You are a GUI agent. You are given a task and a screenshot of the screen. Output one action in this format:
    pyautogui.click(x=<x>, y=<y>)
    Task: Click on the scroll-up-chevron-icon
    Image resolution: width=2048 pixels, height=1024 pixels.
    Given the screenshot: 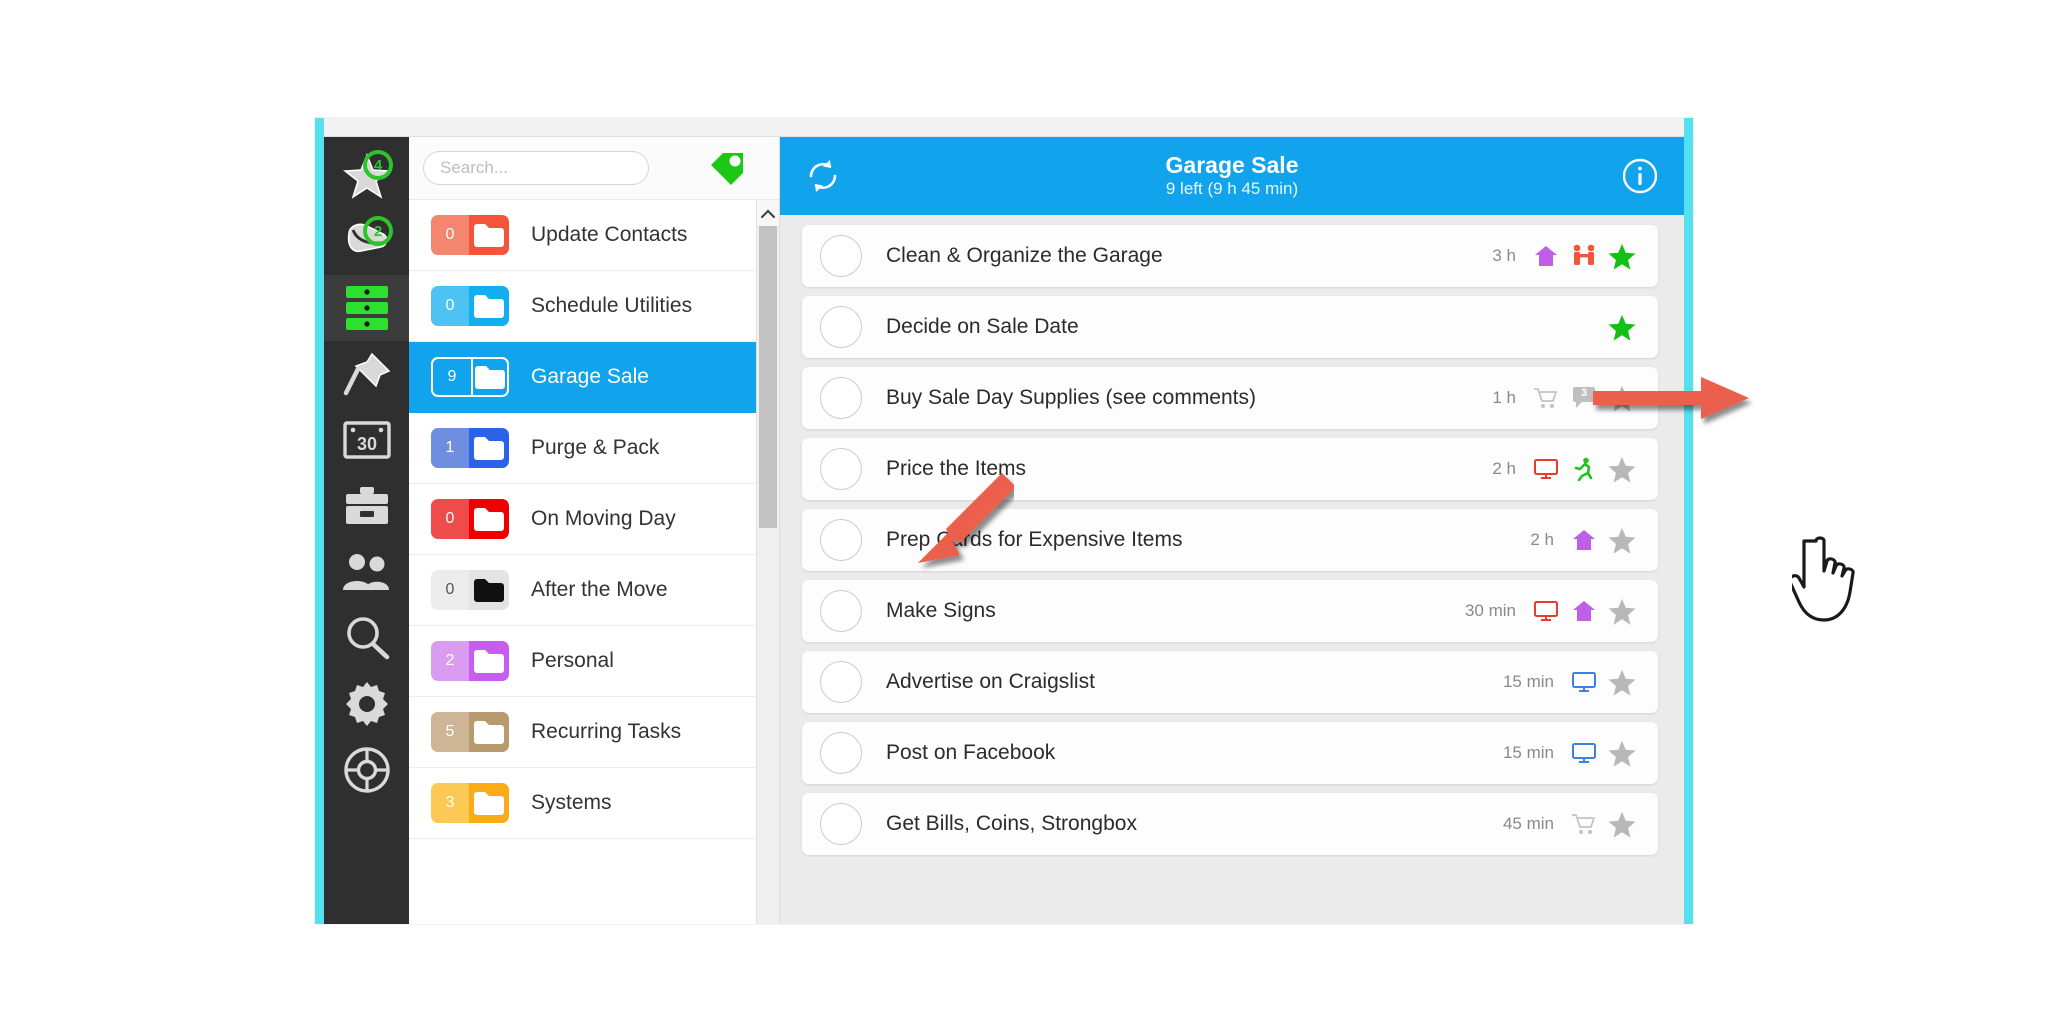 What is the action you would take?
    pyautogui.click(x=768, y=213)
    